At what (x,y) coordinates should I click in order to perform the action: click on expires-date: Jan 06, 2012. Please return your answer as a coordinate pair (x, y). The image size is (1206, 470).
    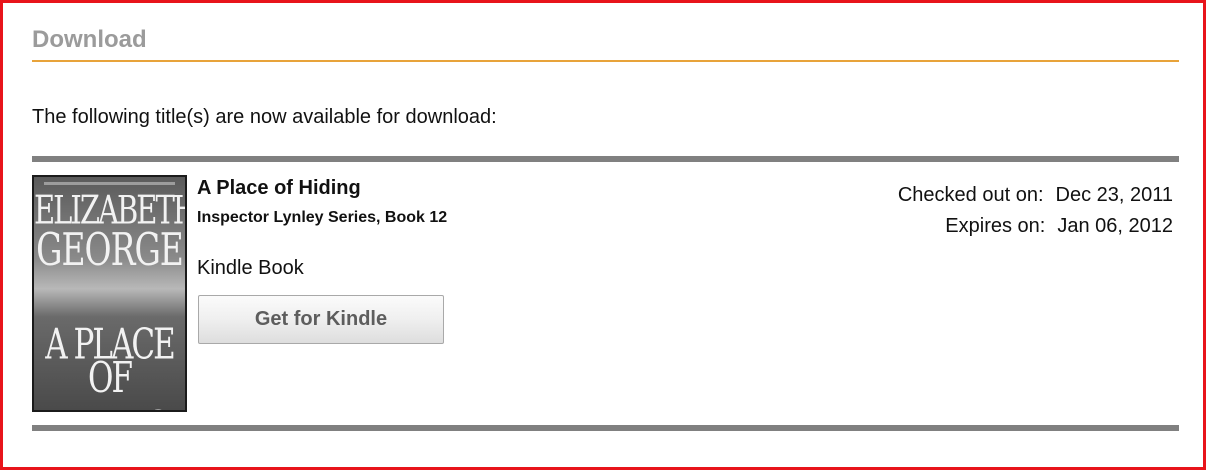
    Looking at the image, I should click on (1115, 226).